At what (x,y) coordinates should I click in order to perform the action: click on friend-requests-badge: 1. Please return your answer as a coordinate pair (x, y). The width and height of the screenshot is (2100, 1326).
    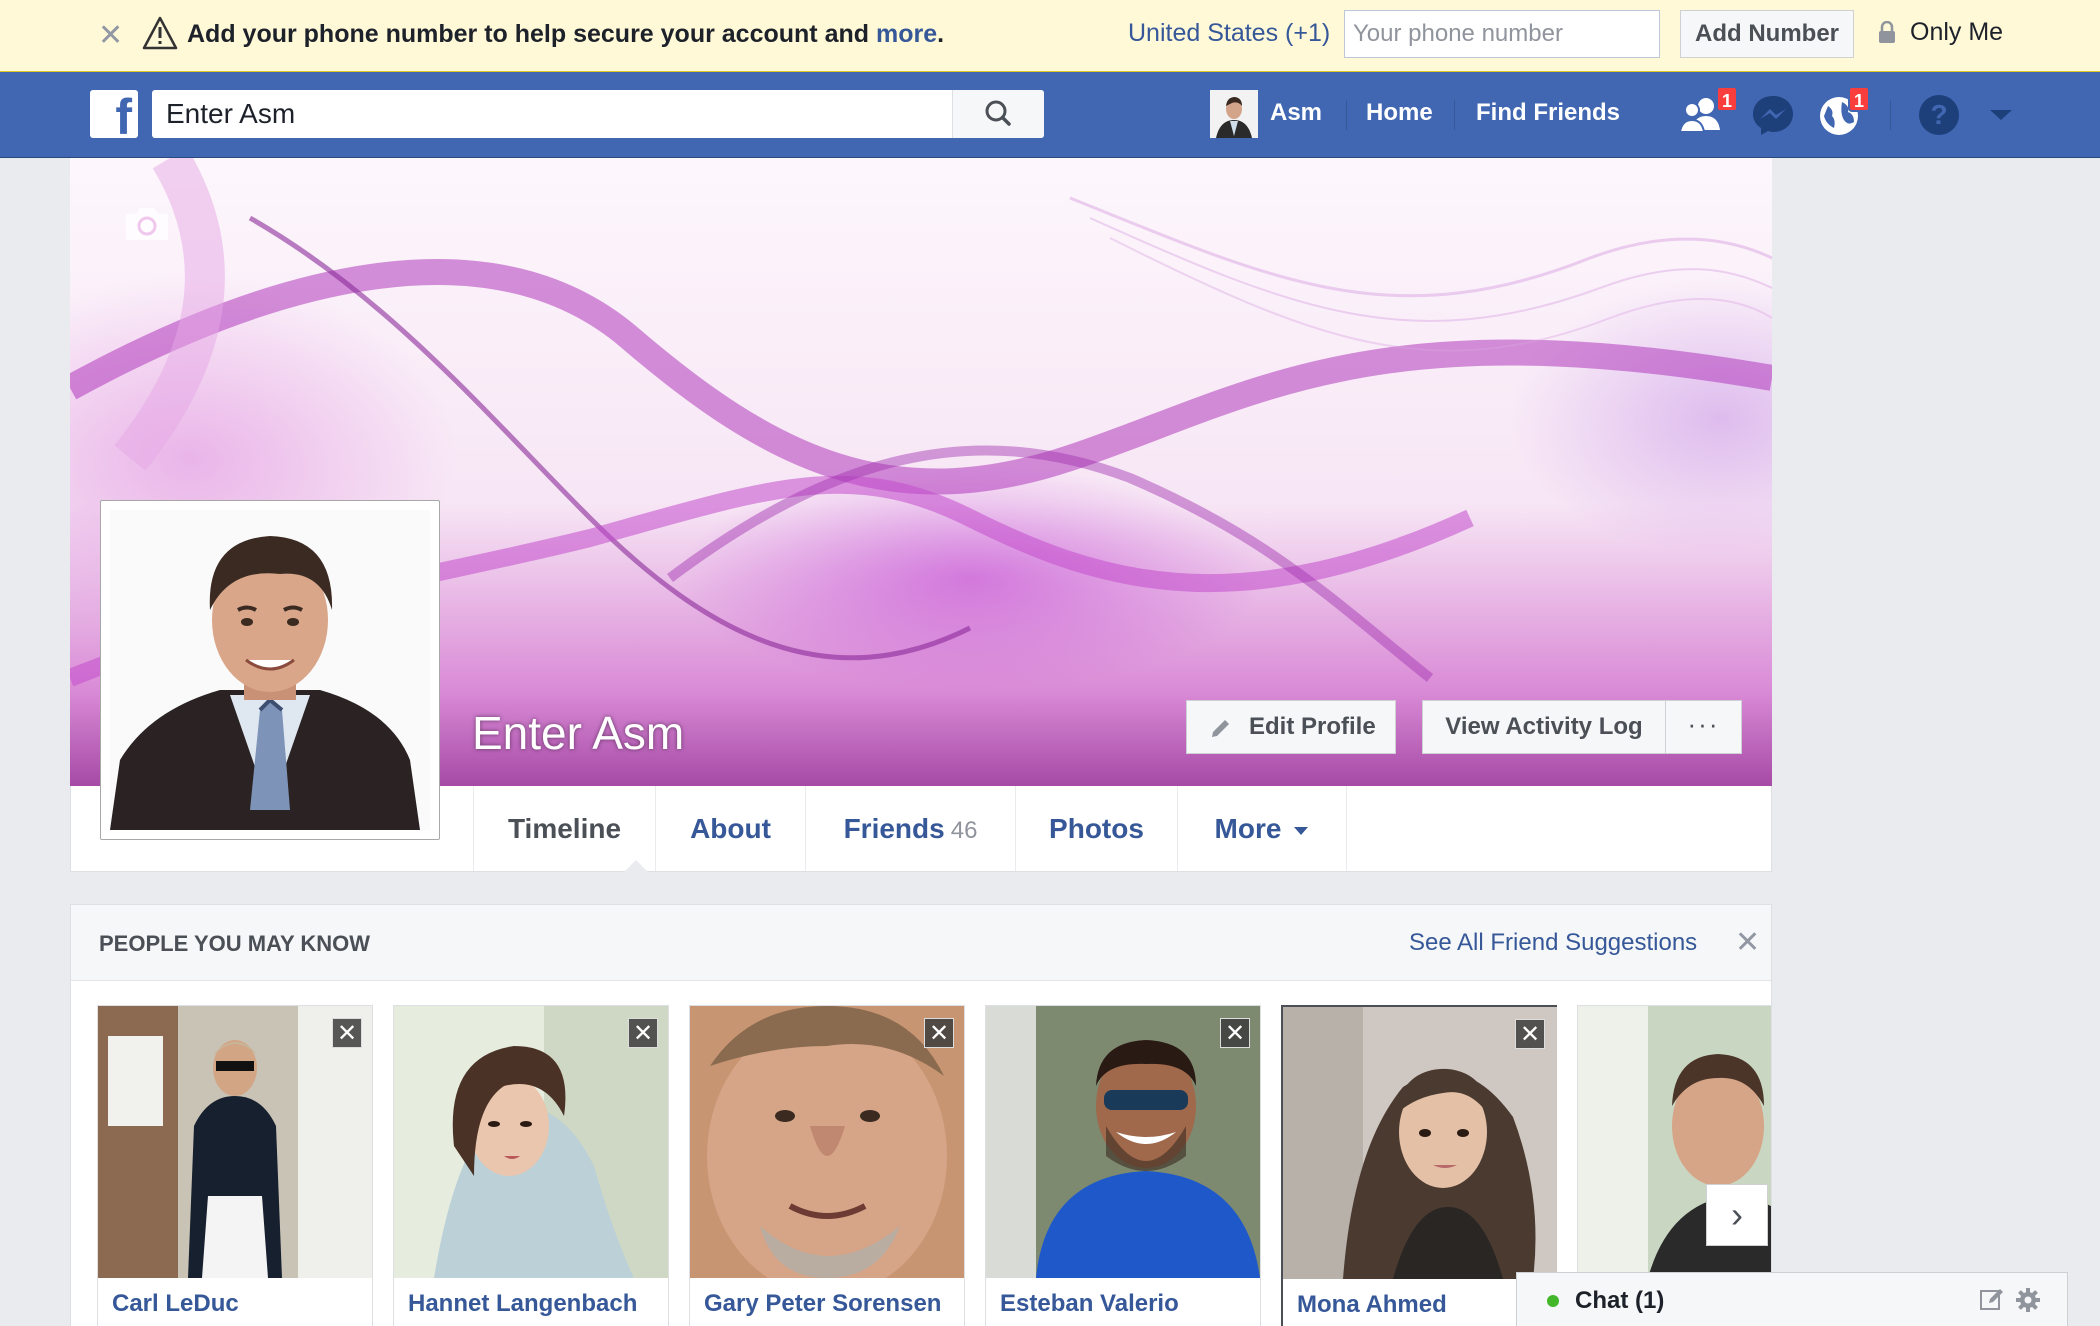
    Looking at the image, I should click on (1727, 99).